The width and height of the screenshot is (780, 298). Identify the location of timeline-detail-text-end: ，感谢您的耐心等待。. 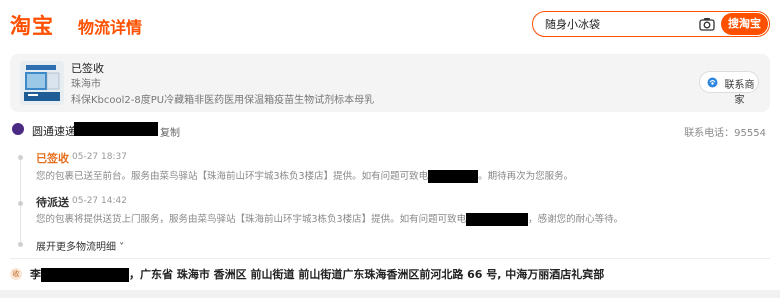
(576, 219).